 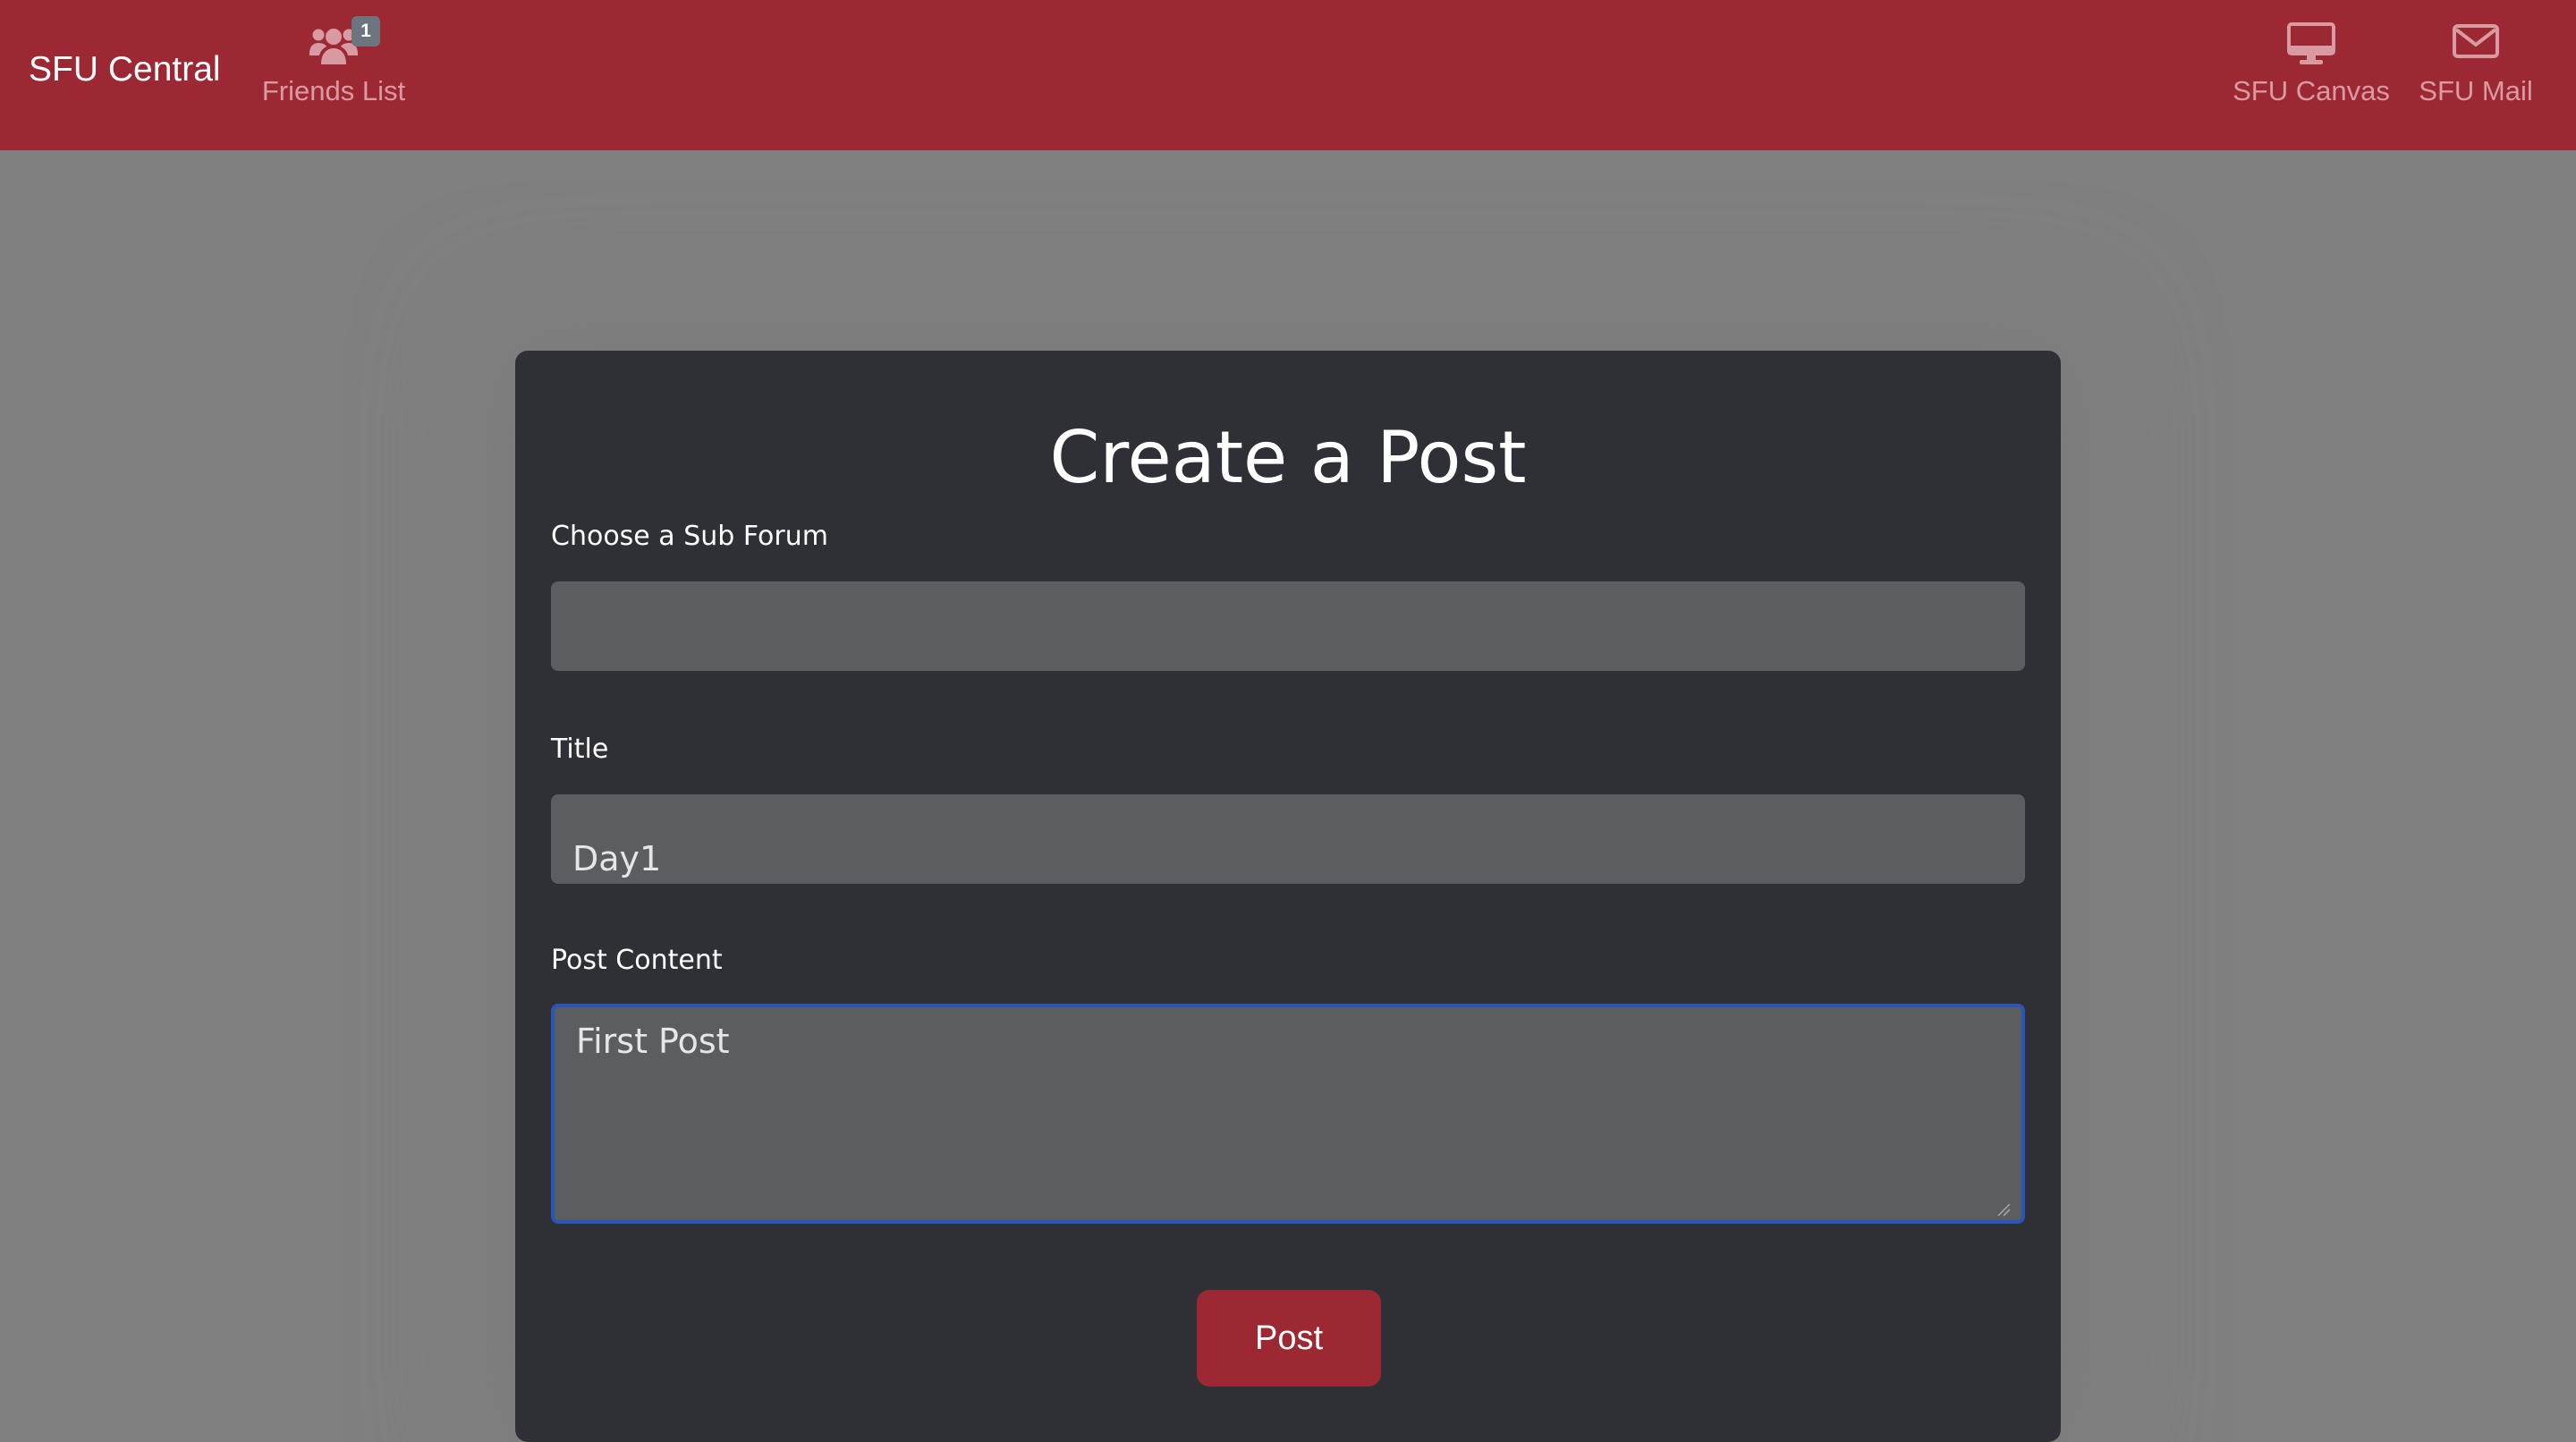 I want to click on envelope-icon, so click(x=2476, y=41).